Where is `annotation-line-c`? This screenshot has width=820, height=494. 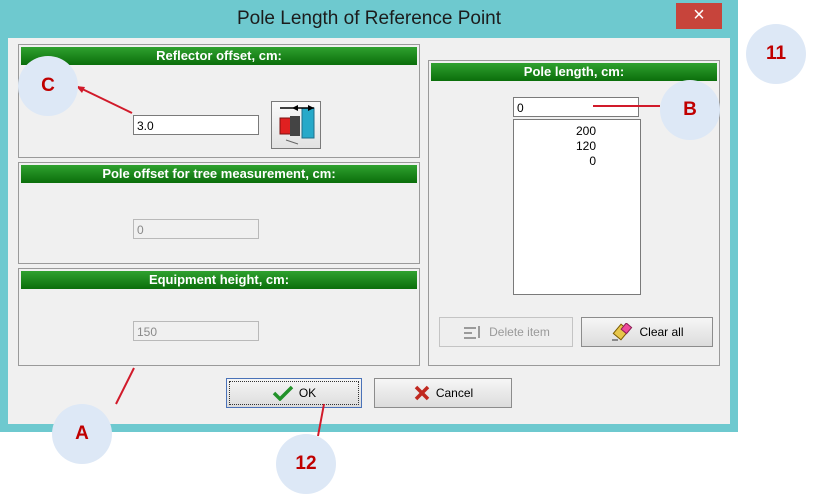
annotation-line-c is located at coordinates (104, 99).